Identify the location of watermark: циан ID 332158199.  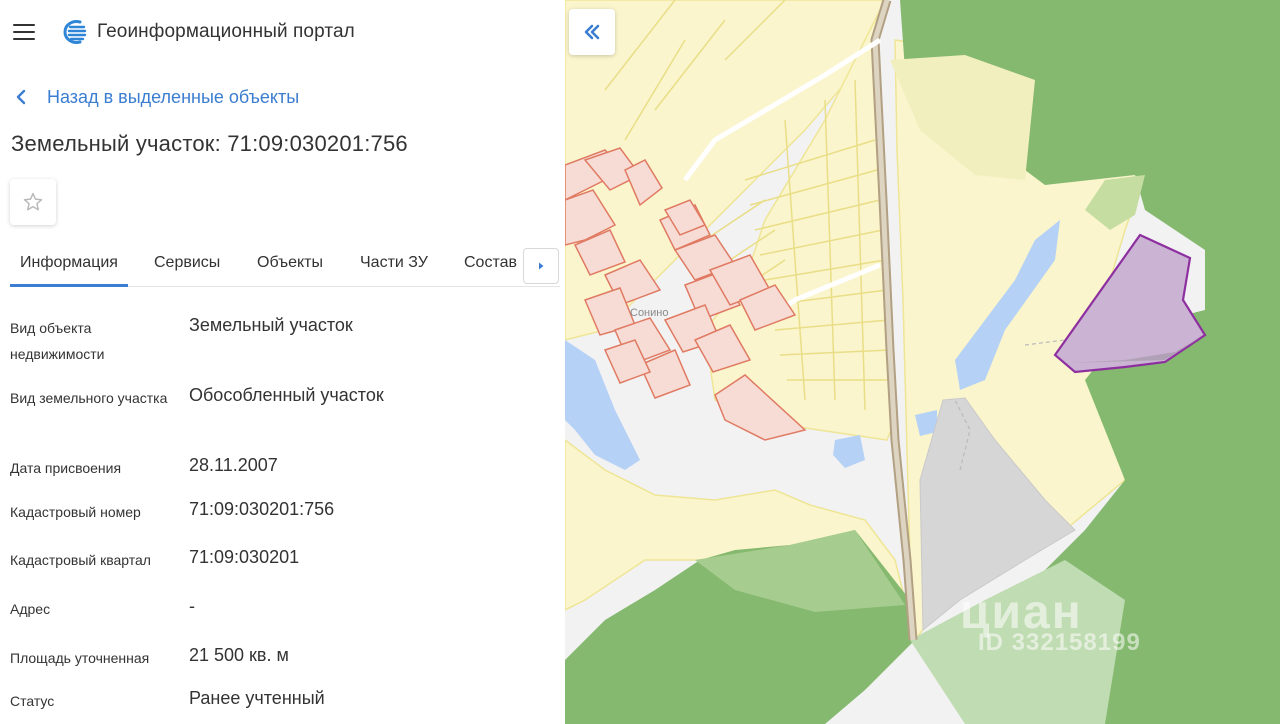
(1050, 620).